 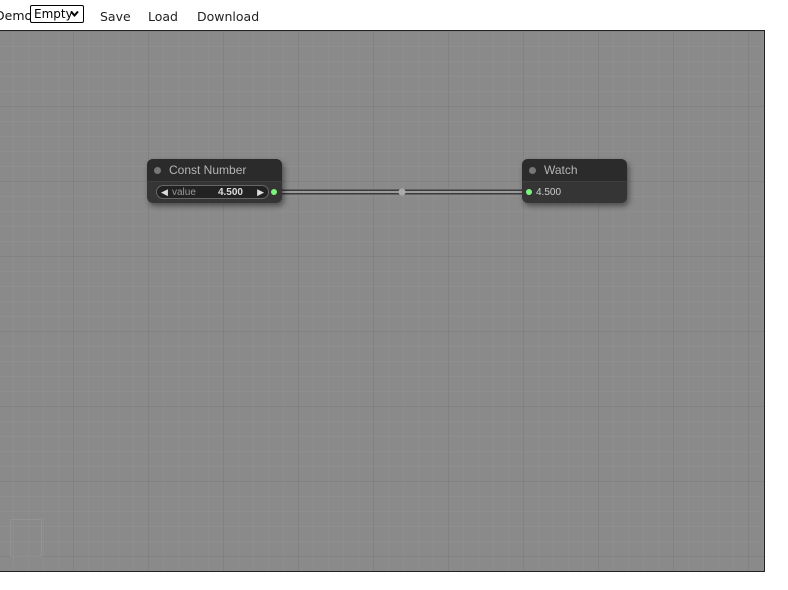 I want to click on node-title-bar: Watch, so click(x=574, y=170).